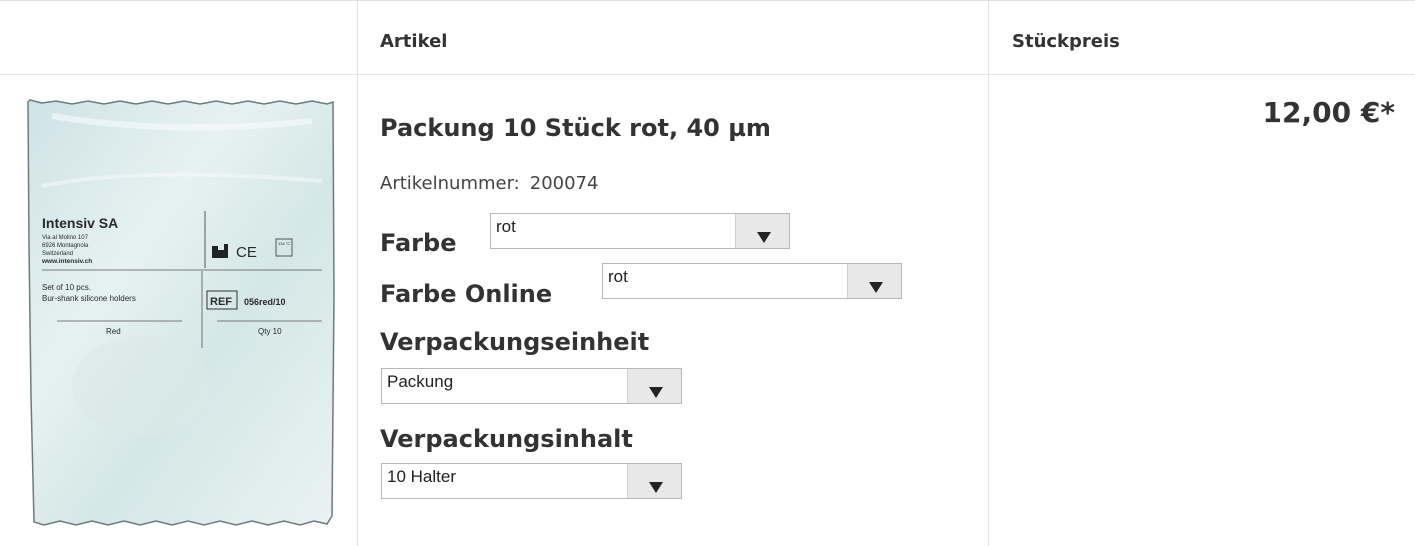  What do you see at coordinates (575, 128) in the screenshot?
I see `product-title: Packung 10 Stück rot, 40 µm` at bounding box center [575, 128].